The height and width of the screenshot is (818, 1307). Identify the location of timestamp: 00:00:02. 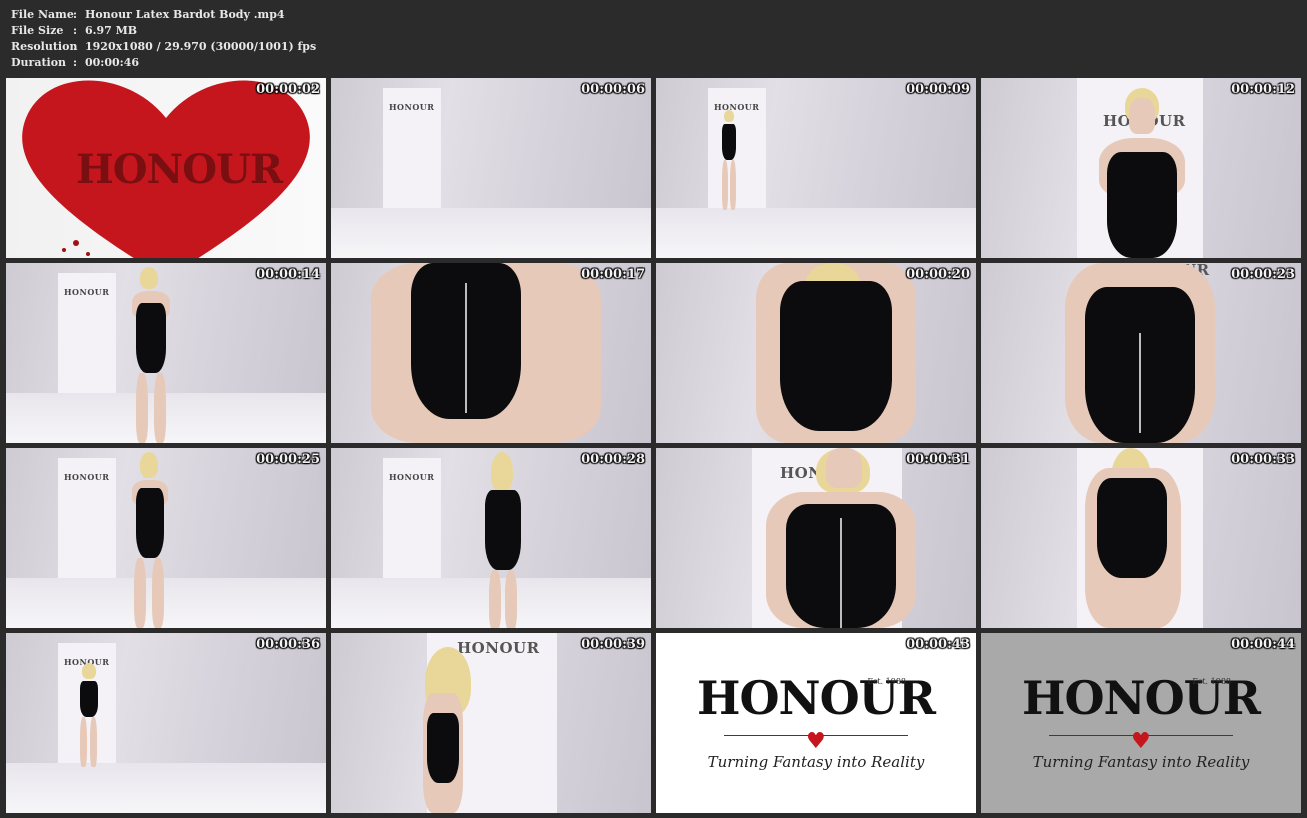
(288, 89).